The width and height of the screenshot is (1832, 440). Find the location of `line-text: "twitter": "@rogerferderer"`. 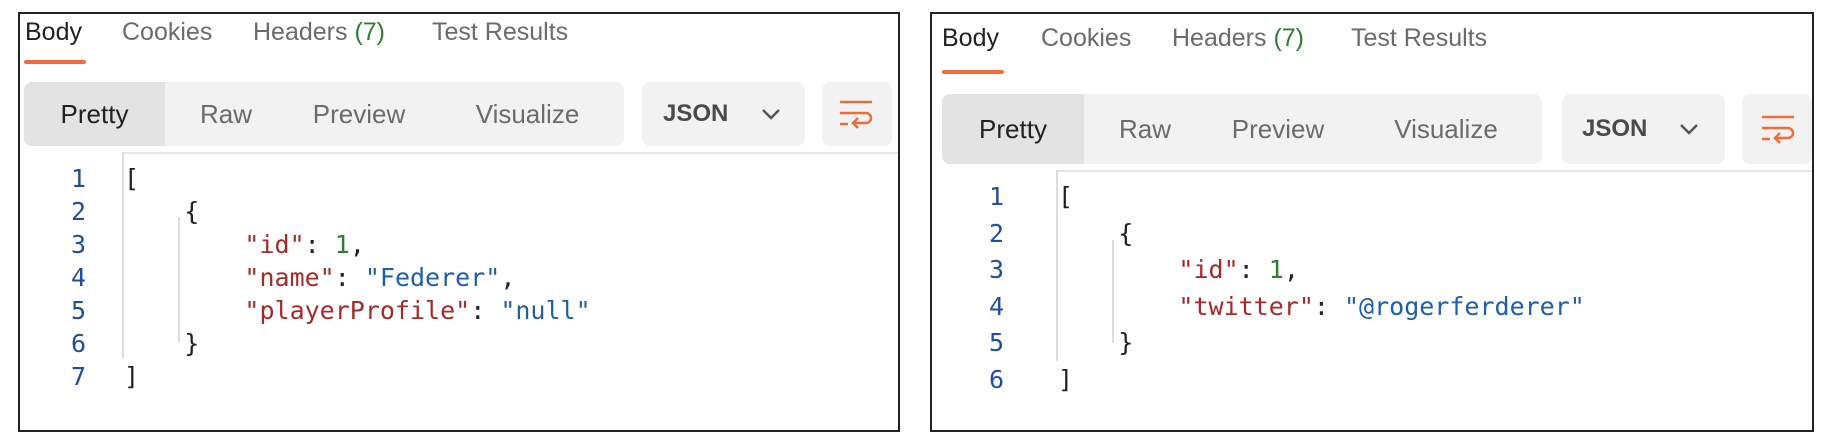

line-text: "twitter": "@rogerferderer" is located at coordinates (1321, 306).